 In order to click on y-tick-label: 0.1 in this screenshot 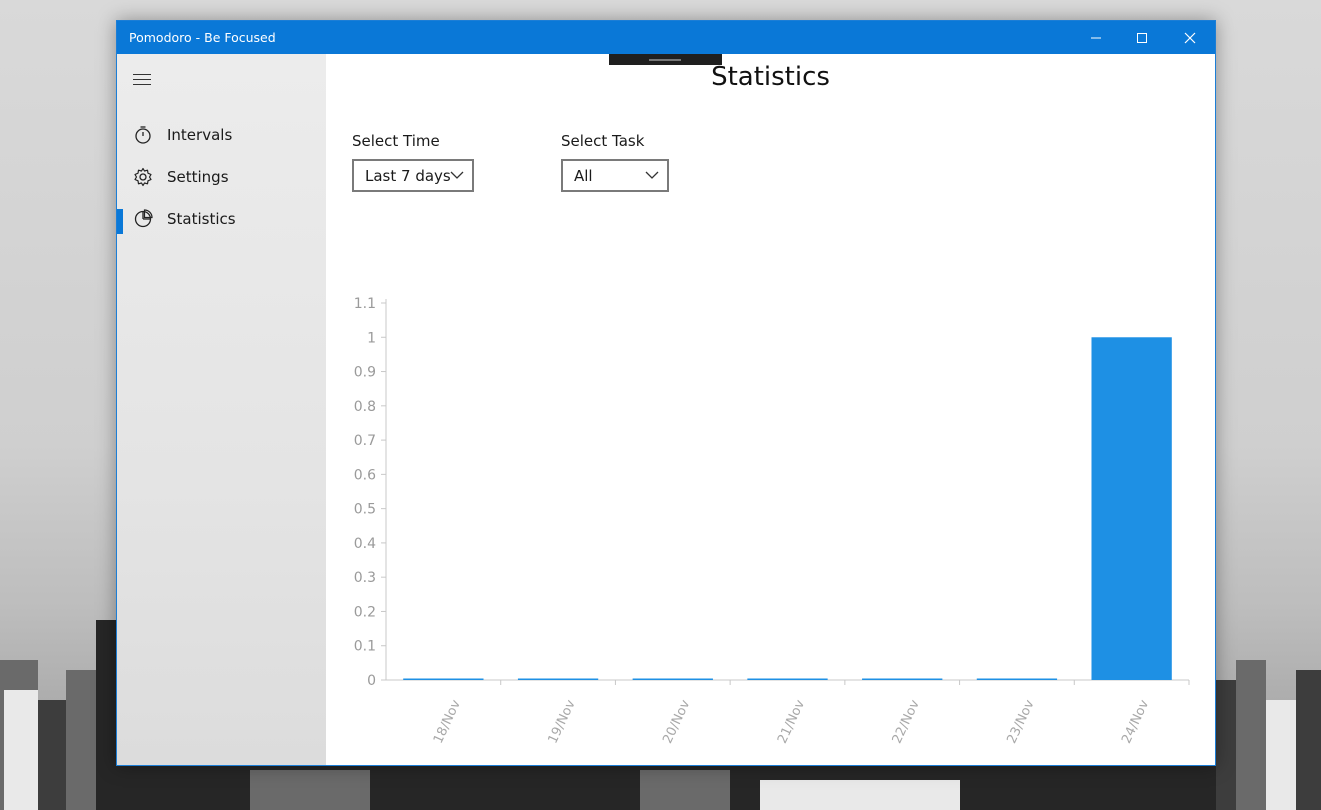, I will do `click(365, 647)`.